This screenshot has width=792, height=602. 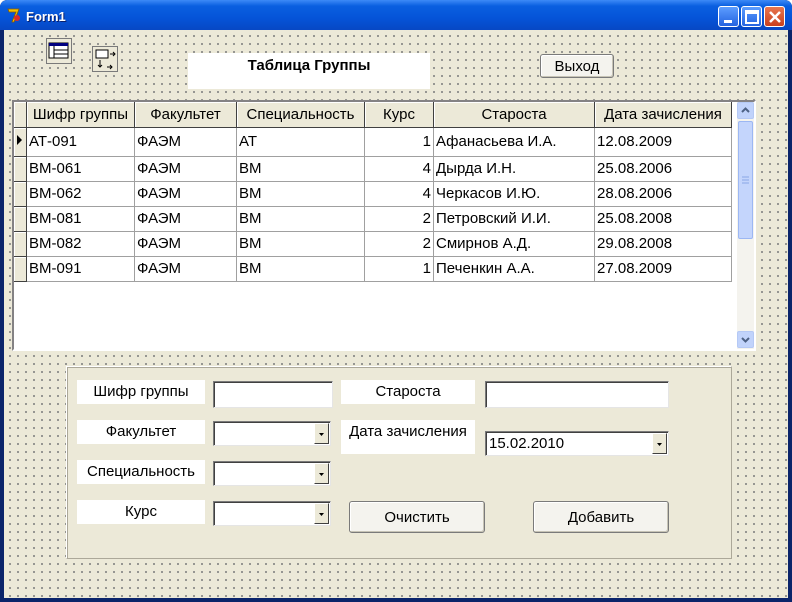 What do you see at coordinates (527, 443) in the screenshot?
I see `date-picker-value: 15.02.2010` at bounding box center [527, 443].